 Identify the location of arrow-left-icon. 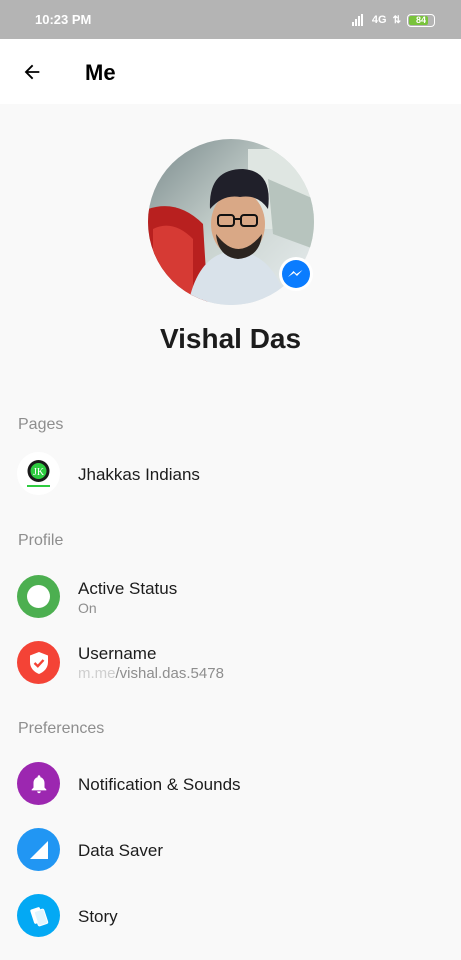
(32, 72).